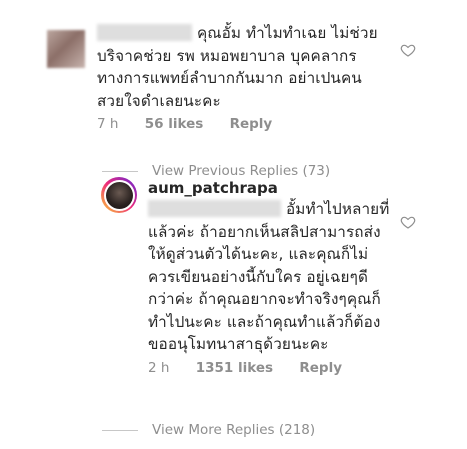  Describe the element at coordinates (279, 188) in the screenshot. I see `comment-2-username: aum_patchrapa` at that location.